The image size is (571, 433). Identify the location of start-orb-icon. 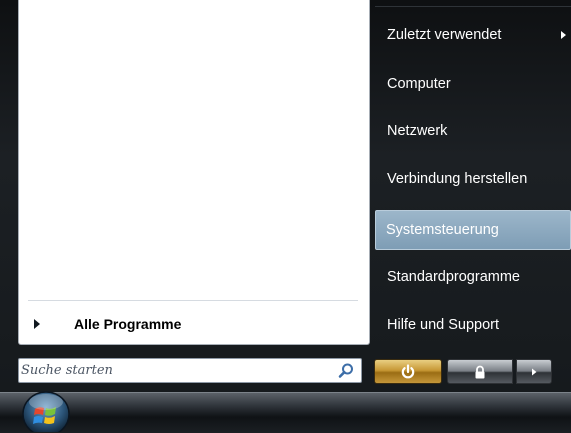
(46, 409).